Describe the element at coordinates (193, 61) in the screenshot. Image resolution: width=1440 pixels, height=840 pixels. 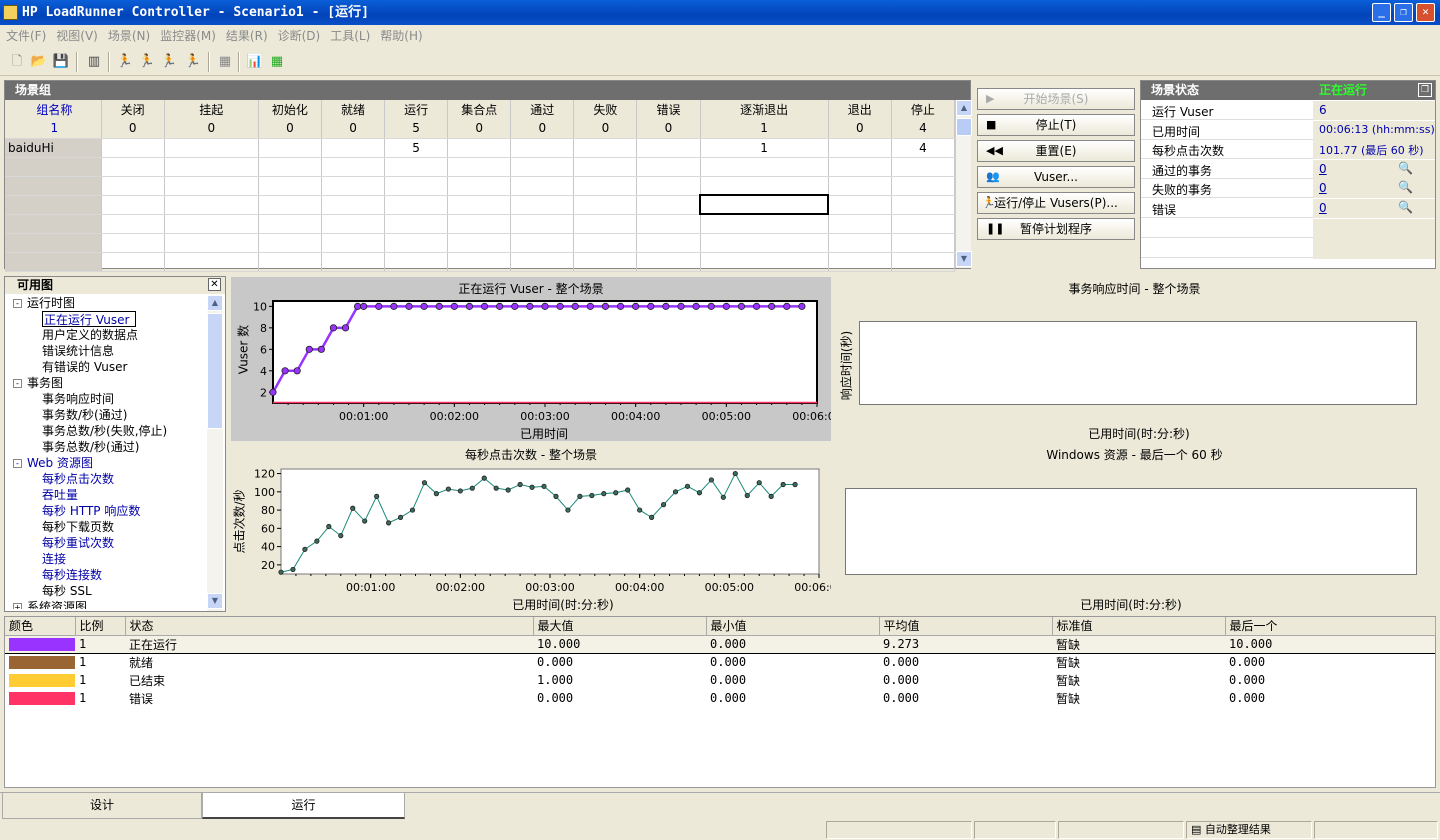
I see `stop-all-icon: 🏃` at that location.